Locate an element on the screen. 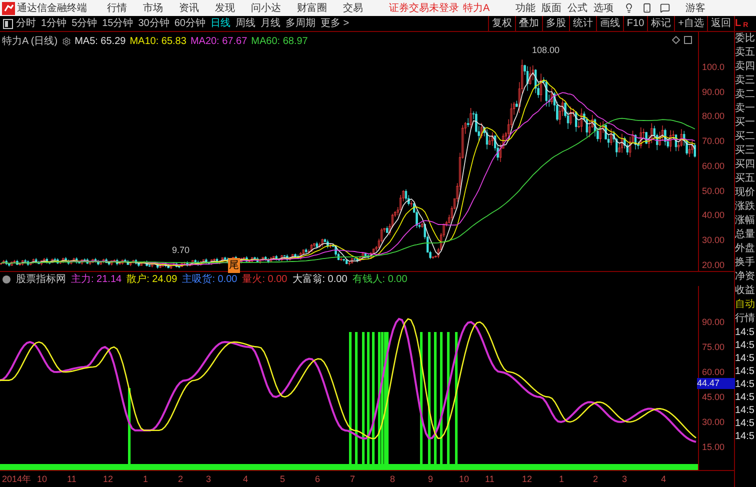 Image resolution: width=756 pixels, height=487 pixels. menu-item: 发现 is located at coordinates (225, 8).